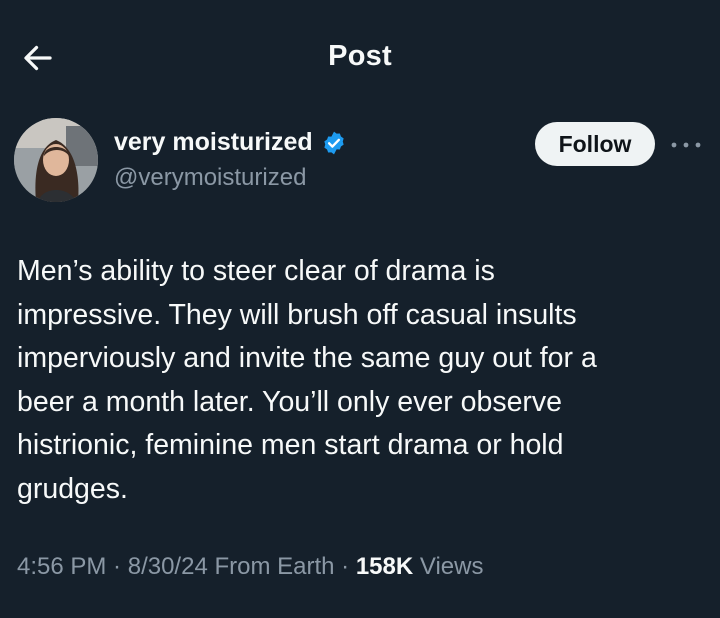  What do you see at coordinates (451, 566) in the screenshot?
I see `views-label: Views` at bounding box center [451, 566].